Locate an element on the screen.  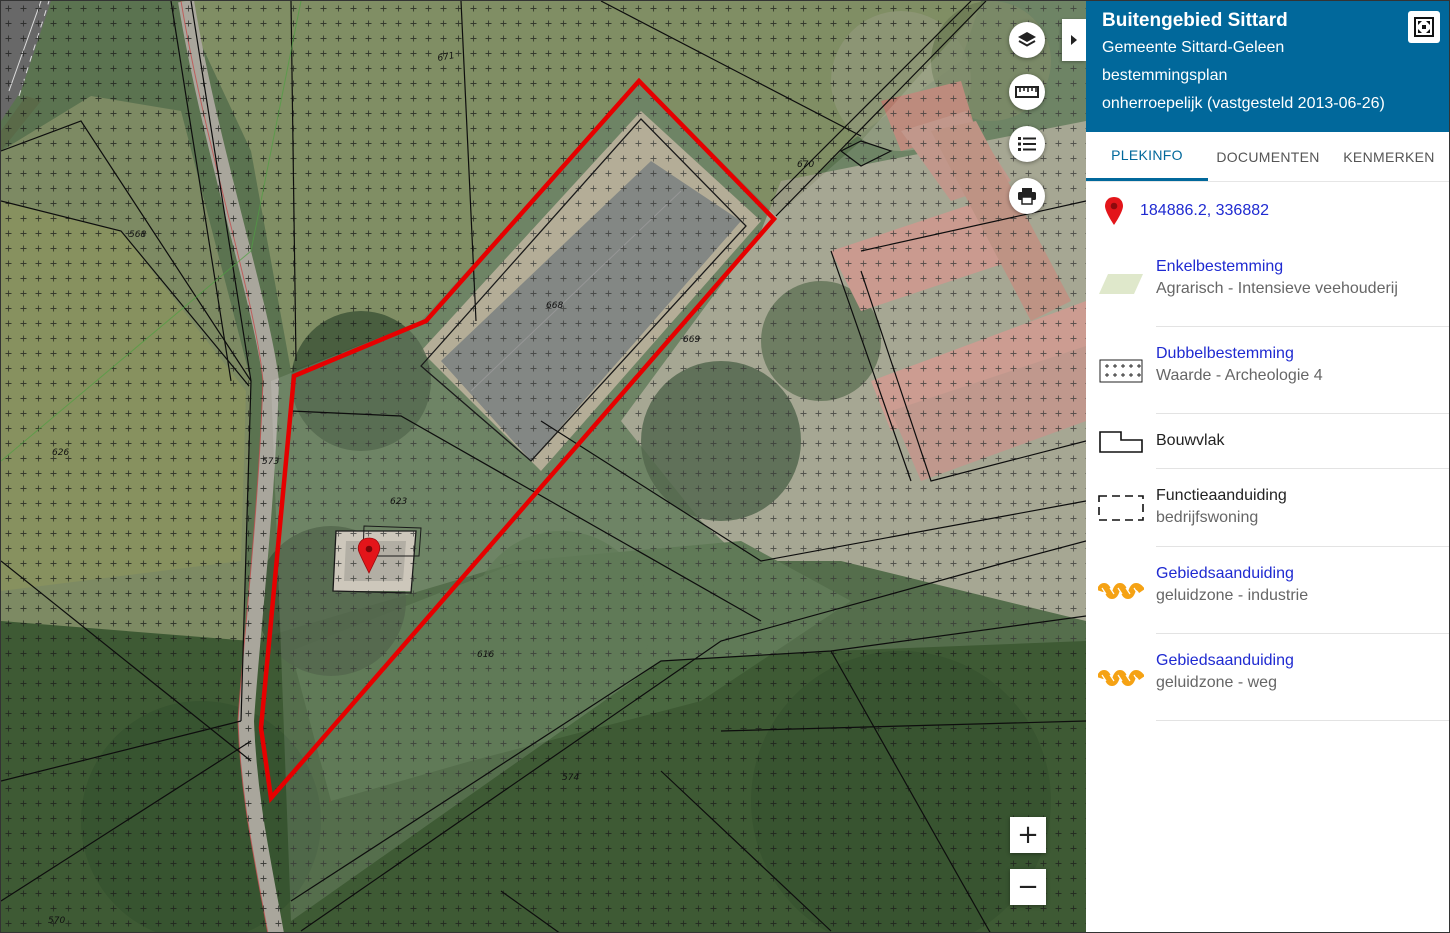
legend-item: Gebiedsaanduiding geluidzone - weg is located at coordinates (1273, 677).